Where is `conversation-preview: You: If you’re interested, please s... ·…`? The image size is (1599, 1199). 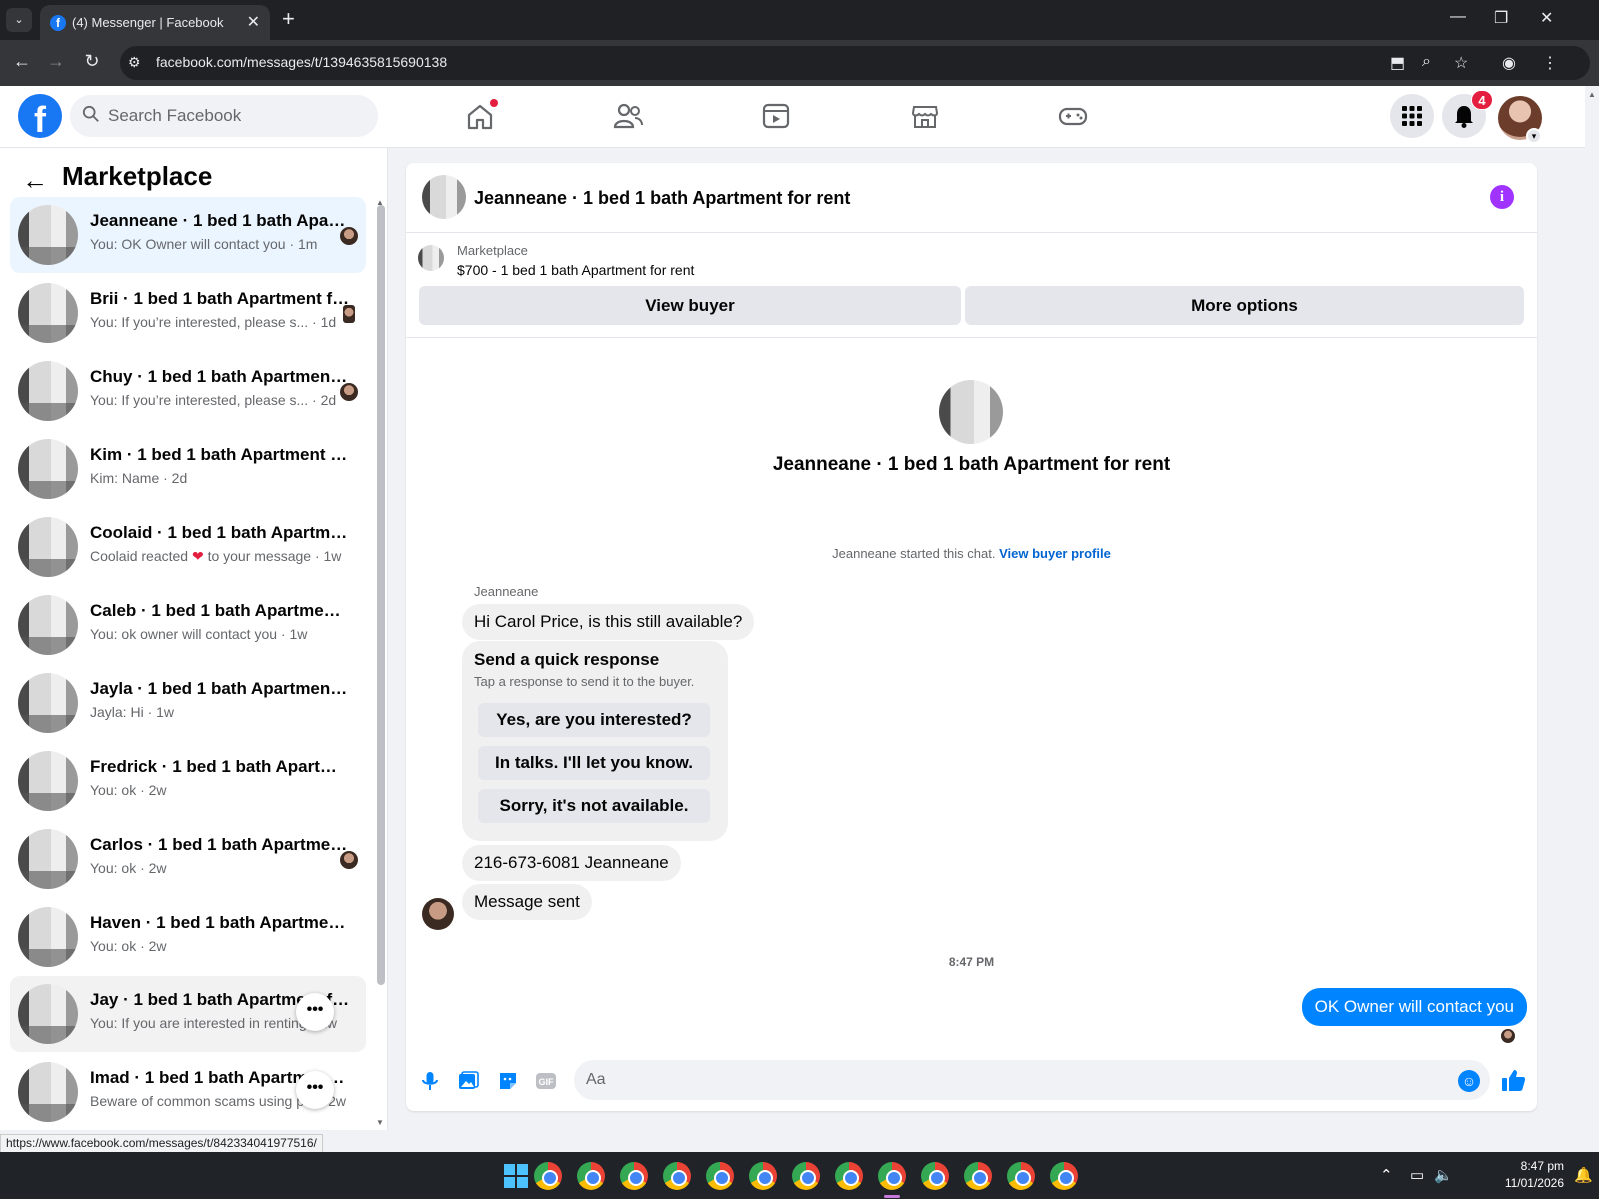
conversation-preview: You: If you’re interested, please s... ·… is located at coordinates (213, 400).